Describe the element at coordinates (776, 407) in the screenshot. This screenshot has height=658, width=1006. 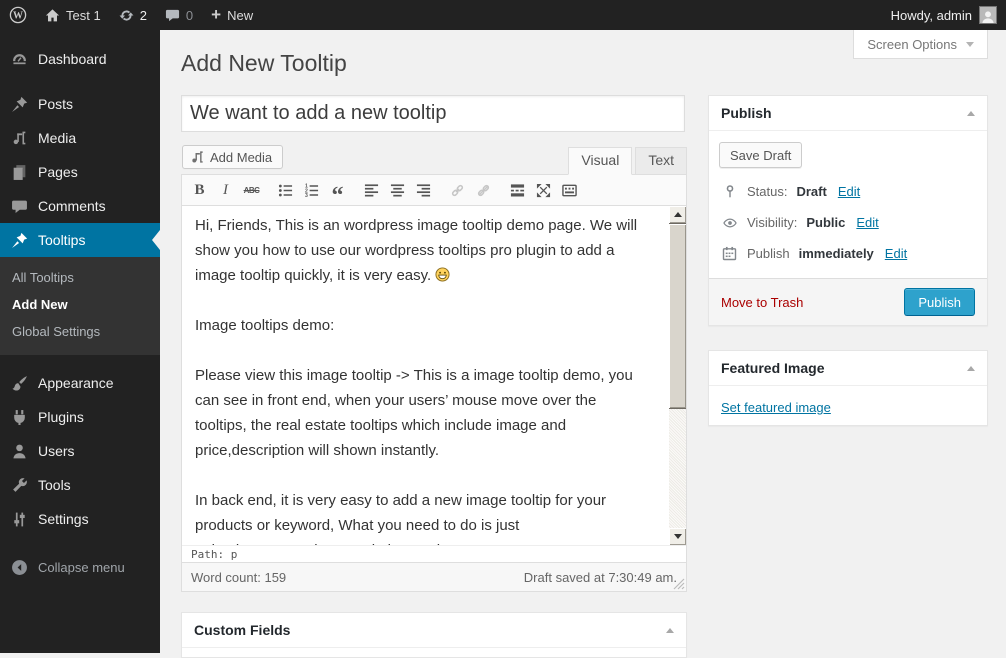
I see `set-featured-image-link: Set featured image` at that location.